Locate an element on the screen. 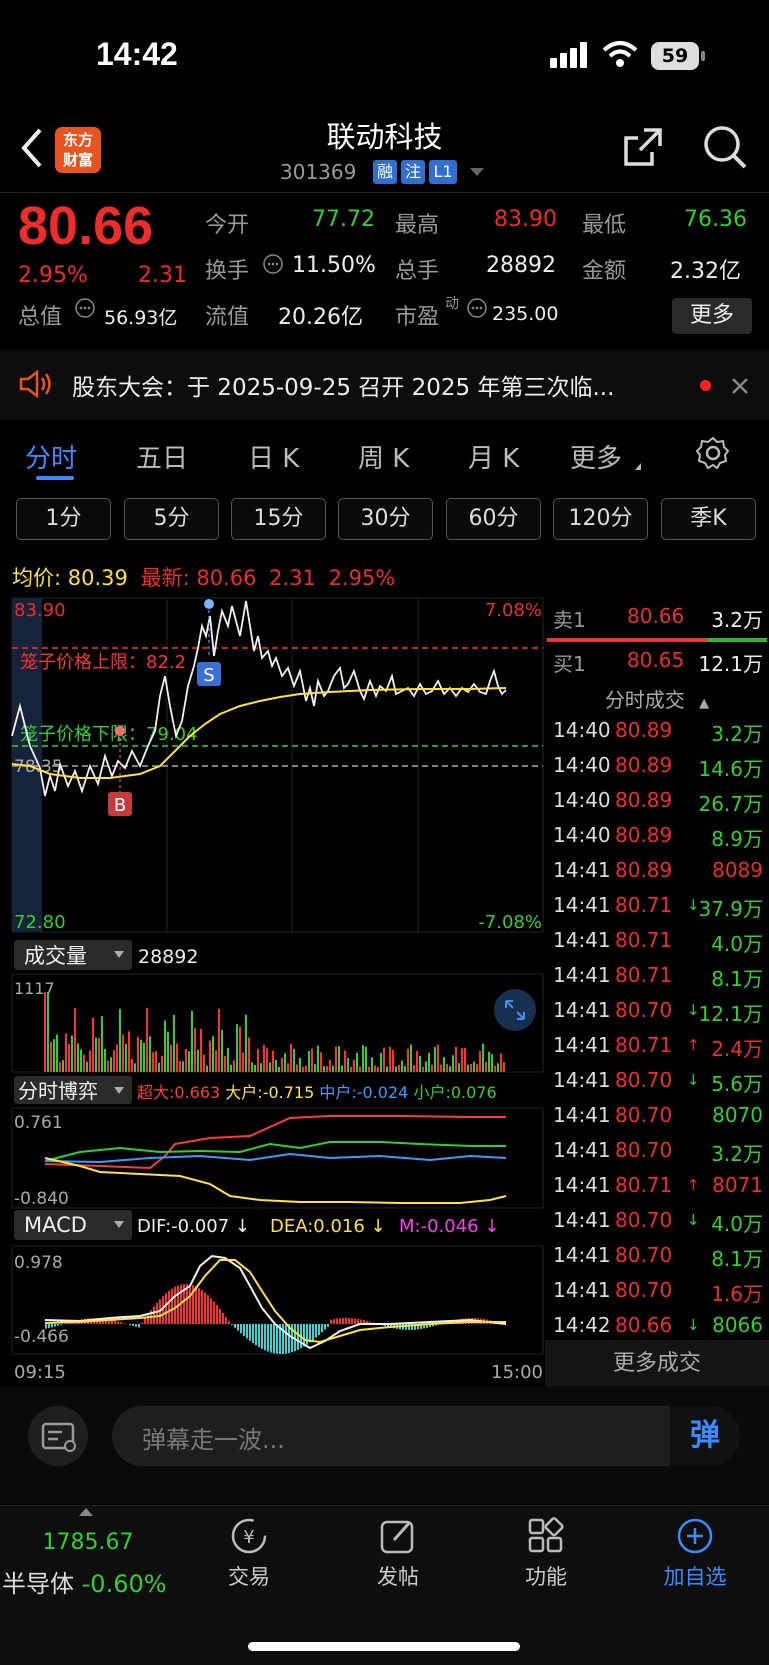 The height and width of the screenshot is (1665, 769). subtitle-icon is located at coordinates (58, 1437).